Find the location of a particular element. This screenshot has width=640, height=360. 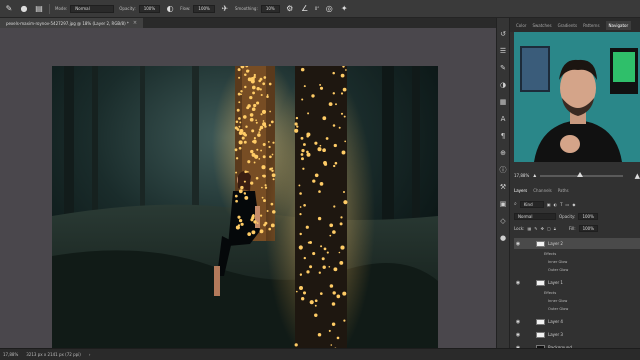

zoom-out-icon: ▴ is located at coordinates (534, 175).